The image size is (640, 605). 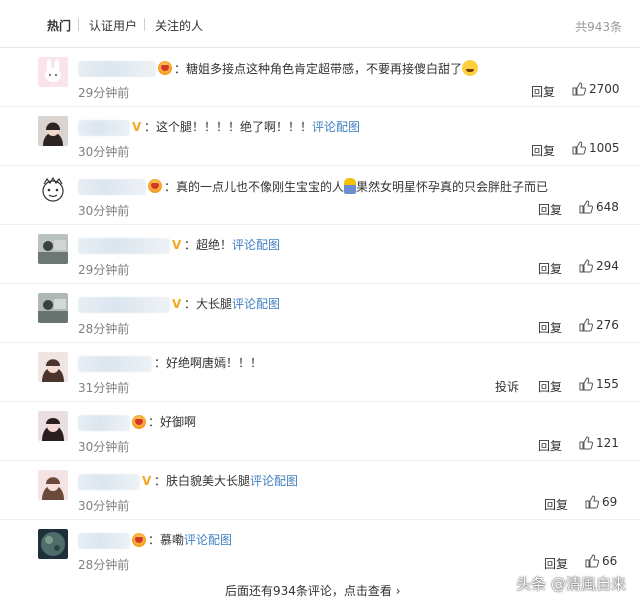 What do you see at coordinates (320, 431) in the screenshot?
I see `comment-item: ：好御啊 30分钟前 回复 121` at bounding box center [320, 431].